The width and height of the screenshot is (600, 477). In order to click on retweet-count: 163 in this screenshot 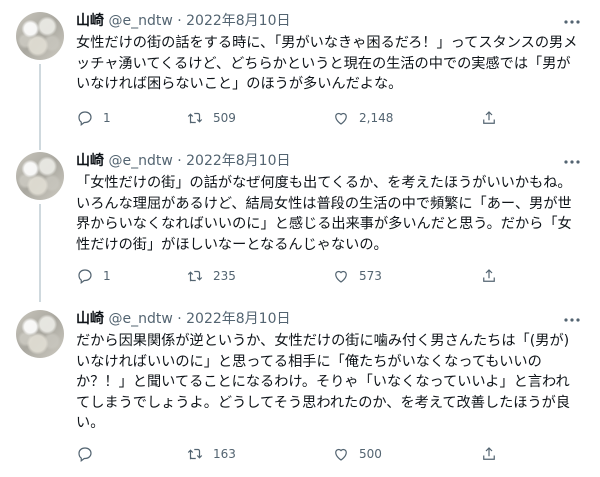, I will do `click(224, 454)`.